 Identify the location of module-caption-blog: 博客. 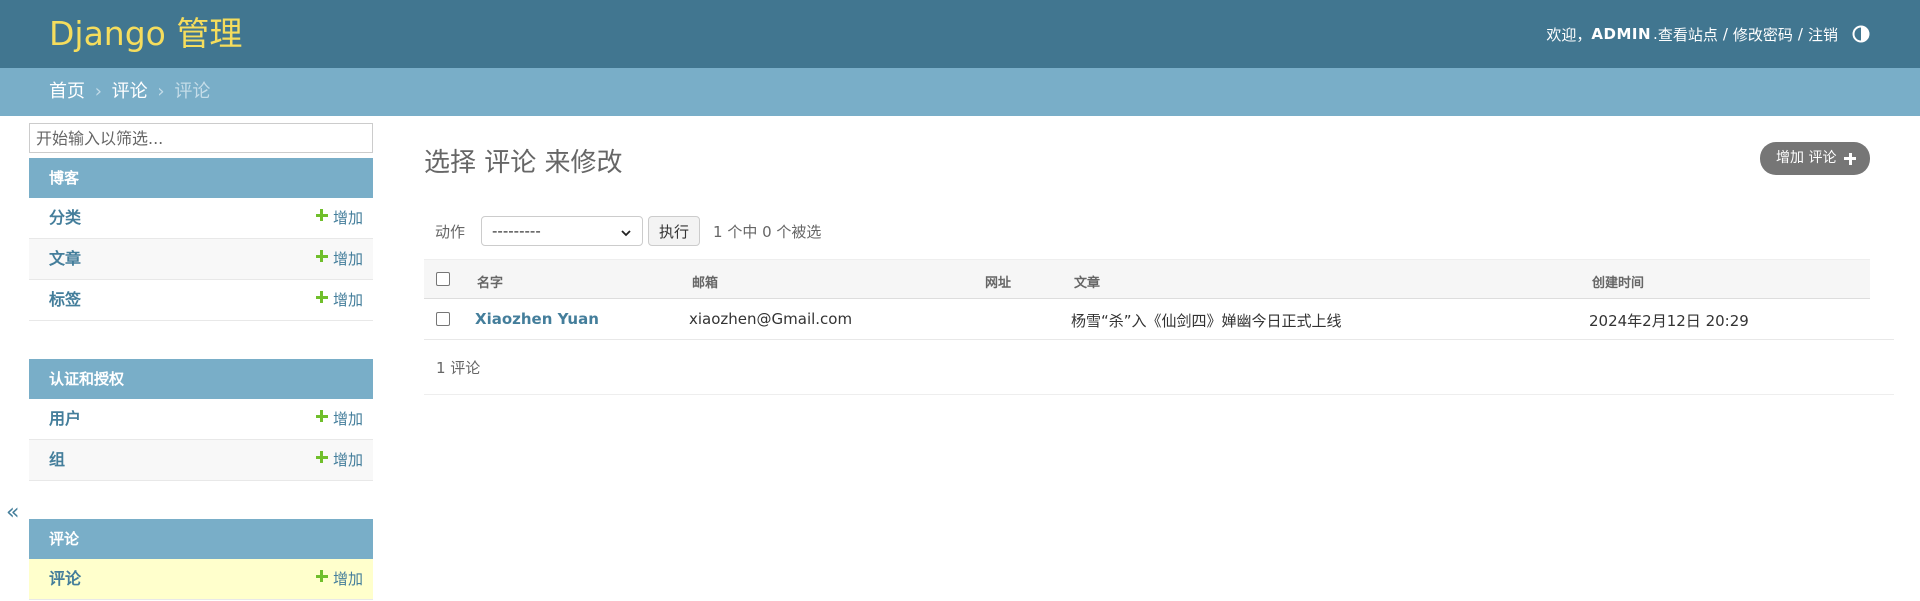
(201, 178).